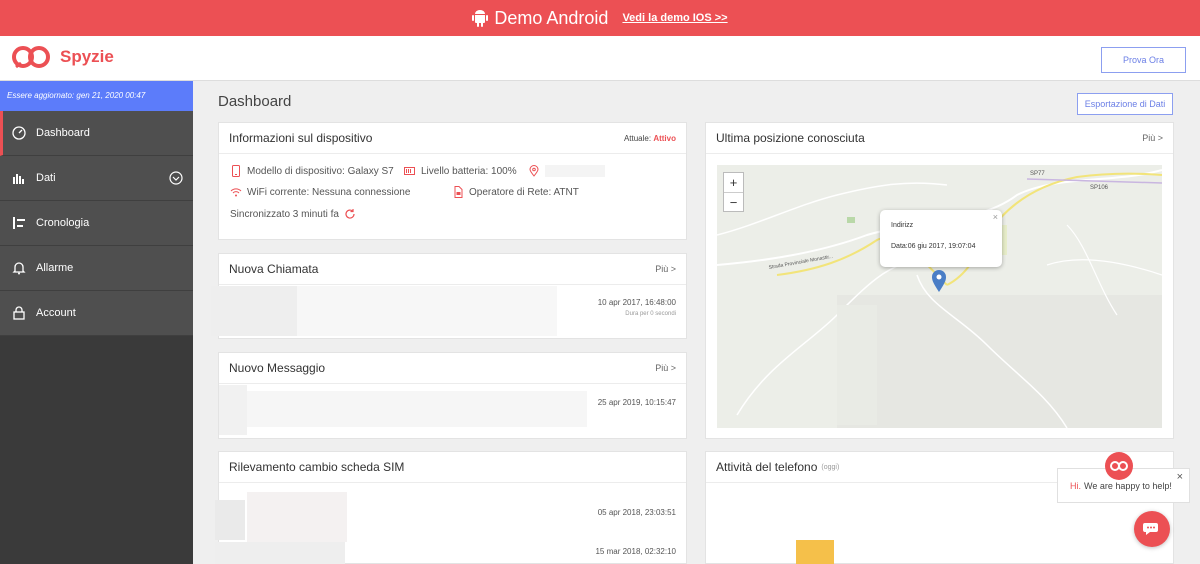  What do you see at coordinates (469, 171) in the screenshot?
I see `battery-level: Livello batteria: 100%` at bounding box center [469, 171].